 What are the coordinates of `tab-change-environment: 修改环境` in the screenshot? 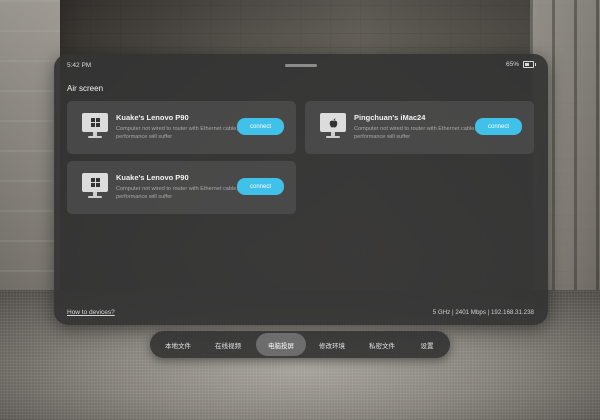 It's located at (332, 344).